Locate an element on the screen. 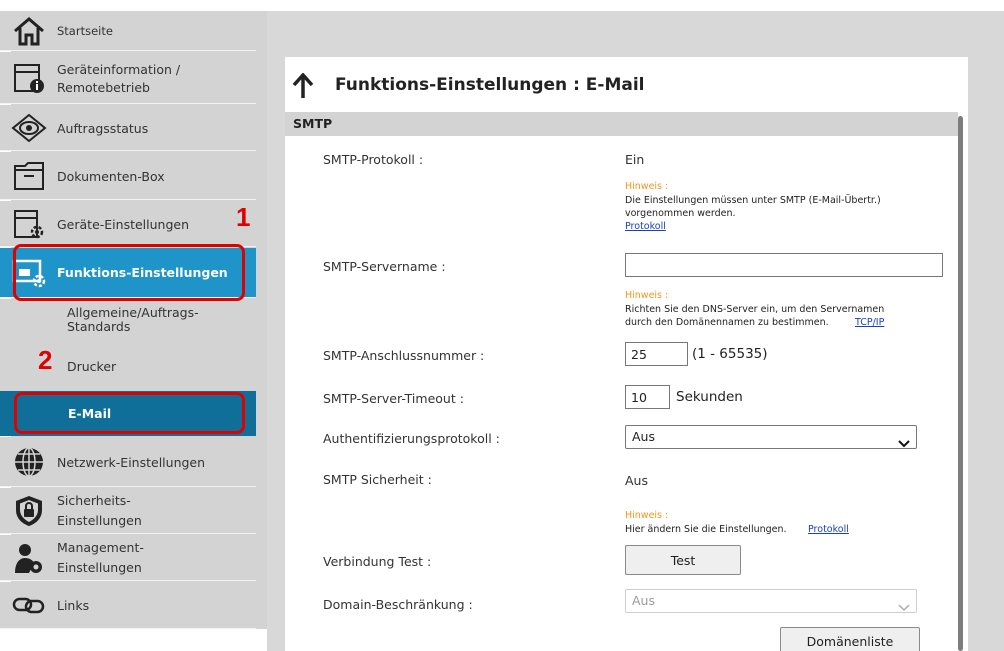 The width and height of the screenshot is (1004, 651). auth-protocol-selected: Aus is located at coordinates (643, 436).